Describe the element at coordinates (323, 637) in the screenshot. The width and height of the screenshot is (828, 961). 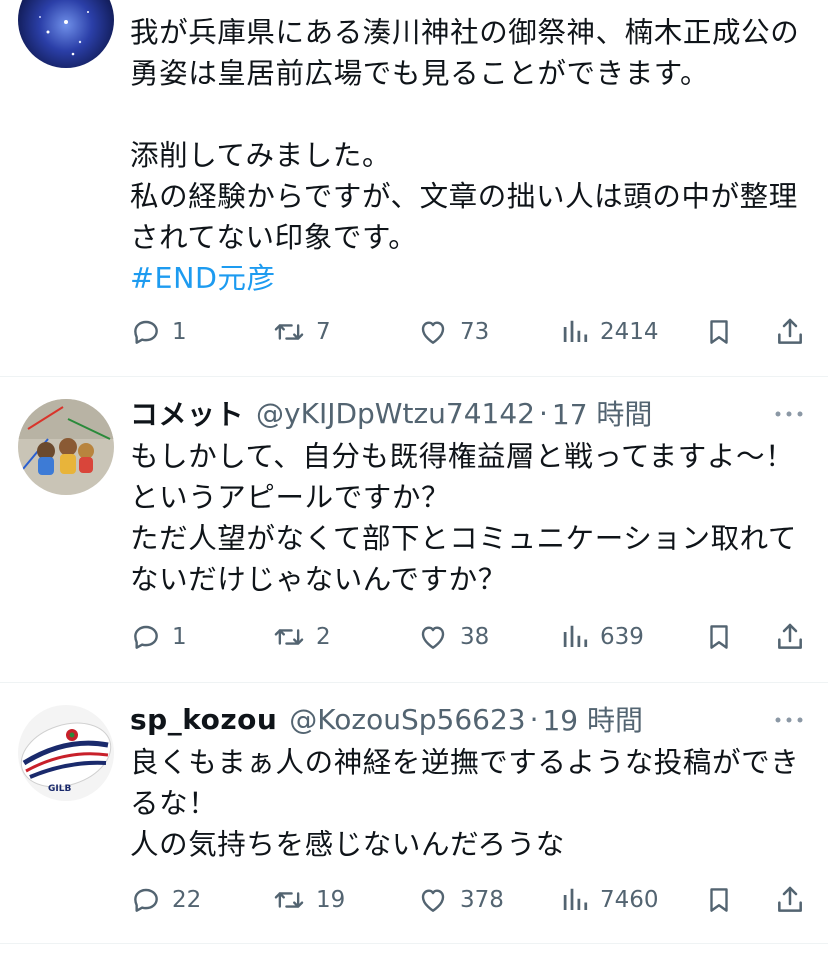
I see `retweet-count: 2` at that location.